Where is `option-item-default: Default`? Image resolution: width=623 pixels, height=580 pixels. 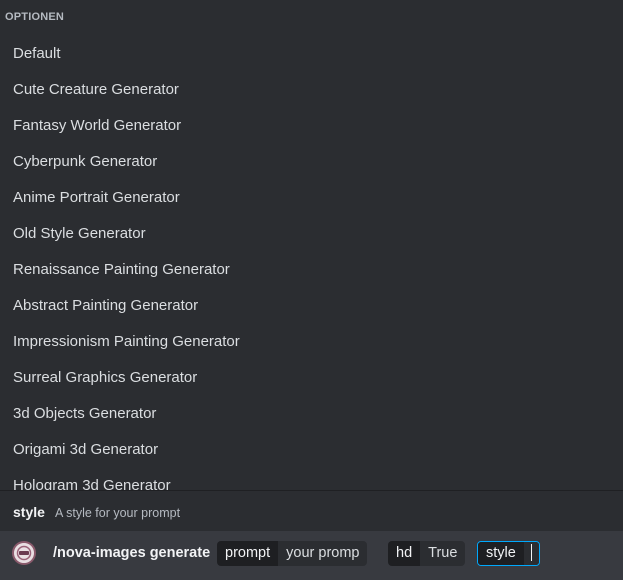 option-item-default: Default is located at coordinates (311, 54).